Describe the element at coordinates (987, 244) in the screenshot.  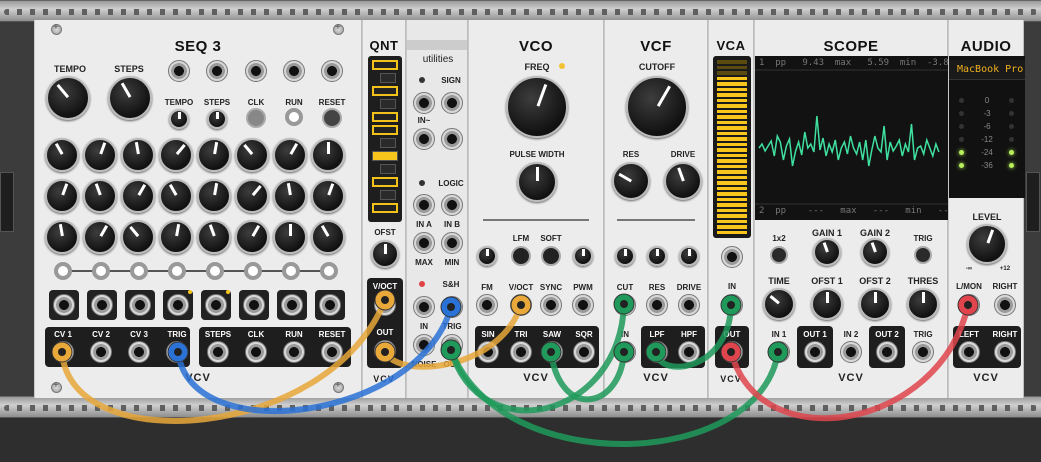
I see `level-knob` at that location.